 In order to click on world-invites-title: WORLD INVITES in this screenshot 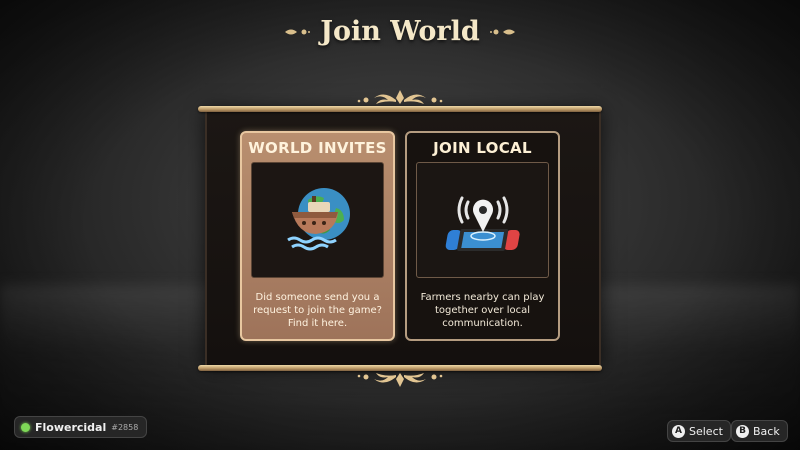, I will do `click(317, 148)`.